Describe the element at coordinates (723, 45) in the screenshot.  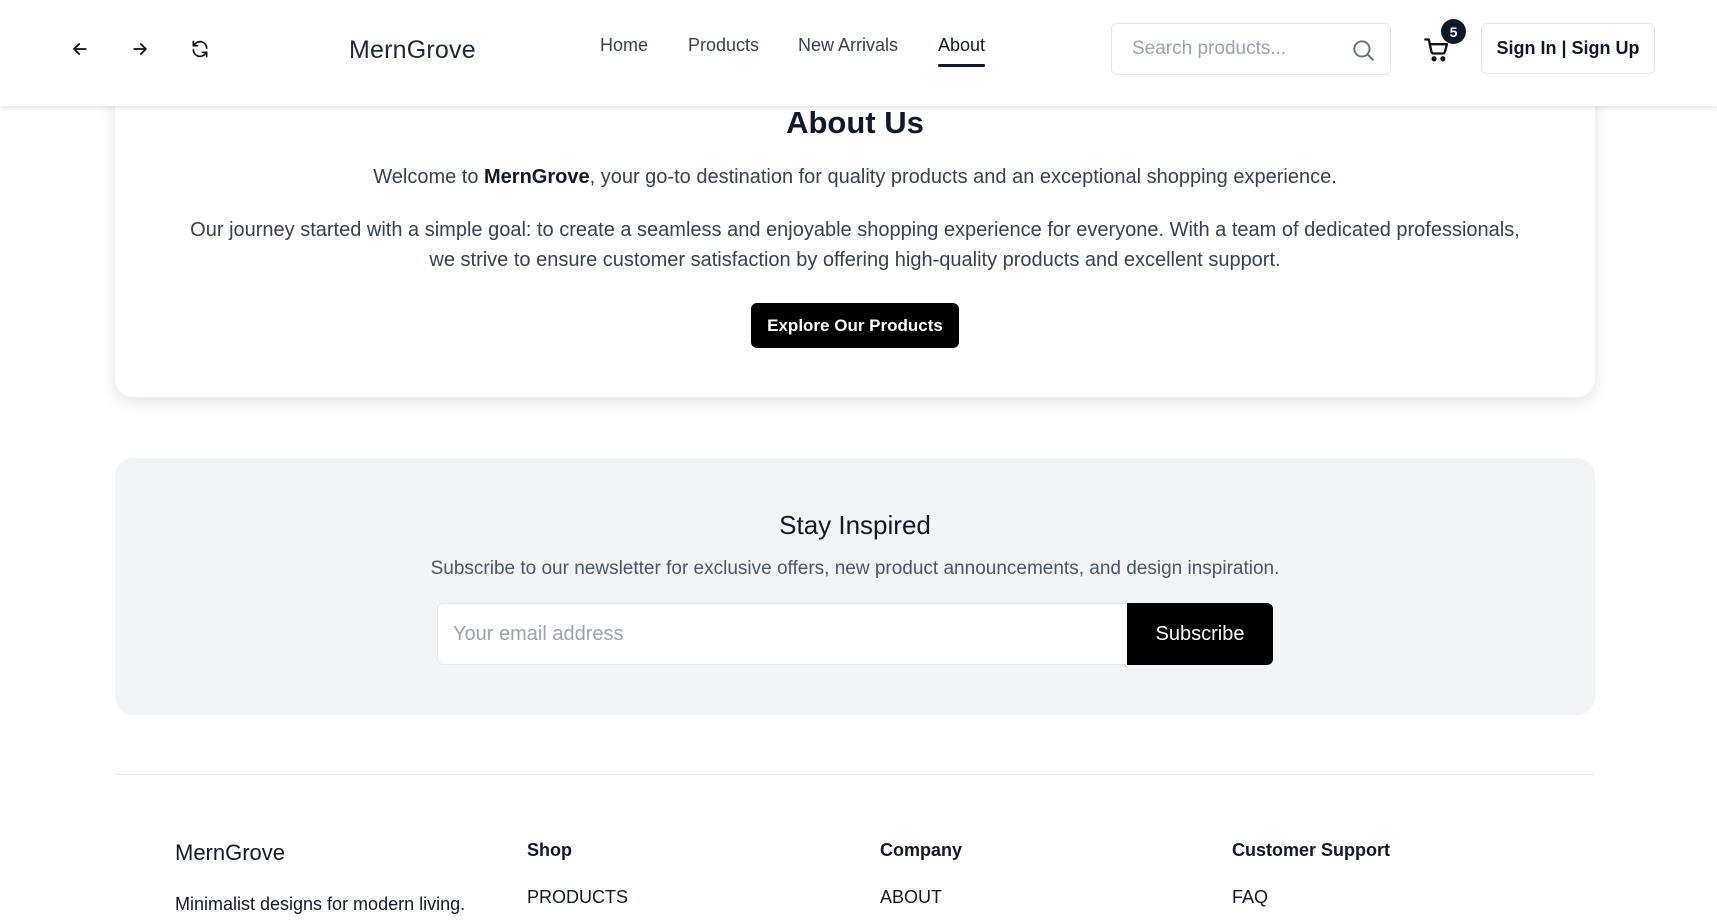
I see `nav-products: Products` at that location.